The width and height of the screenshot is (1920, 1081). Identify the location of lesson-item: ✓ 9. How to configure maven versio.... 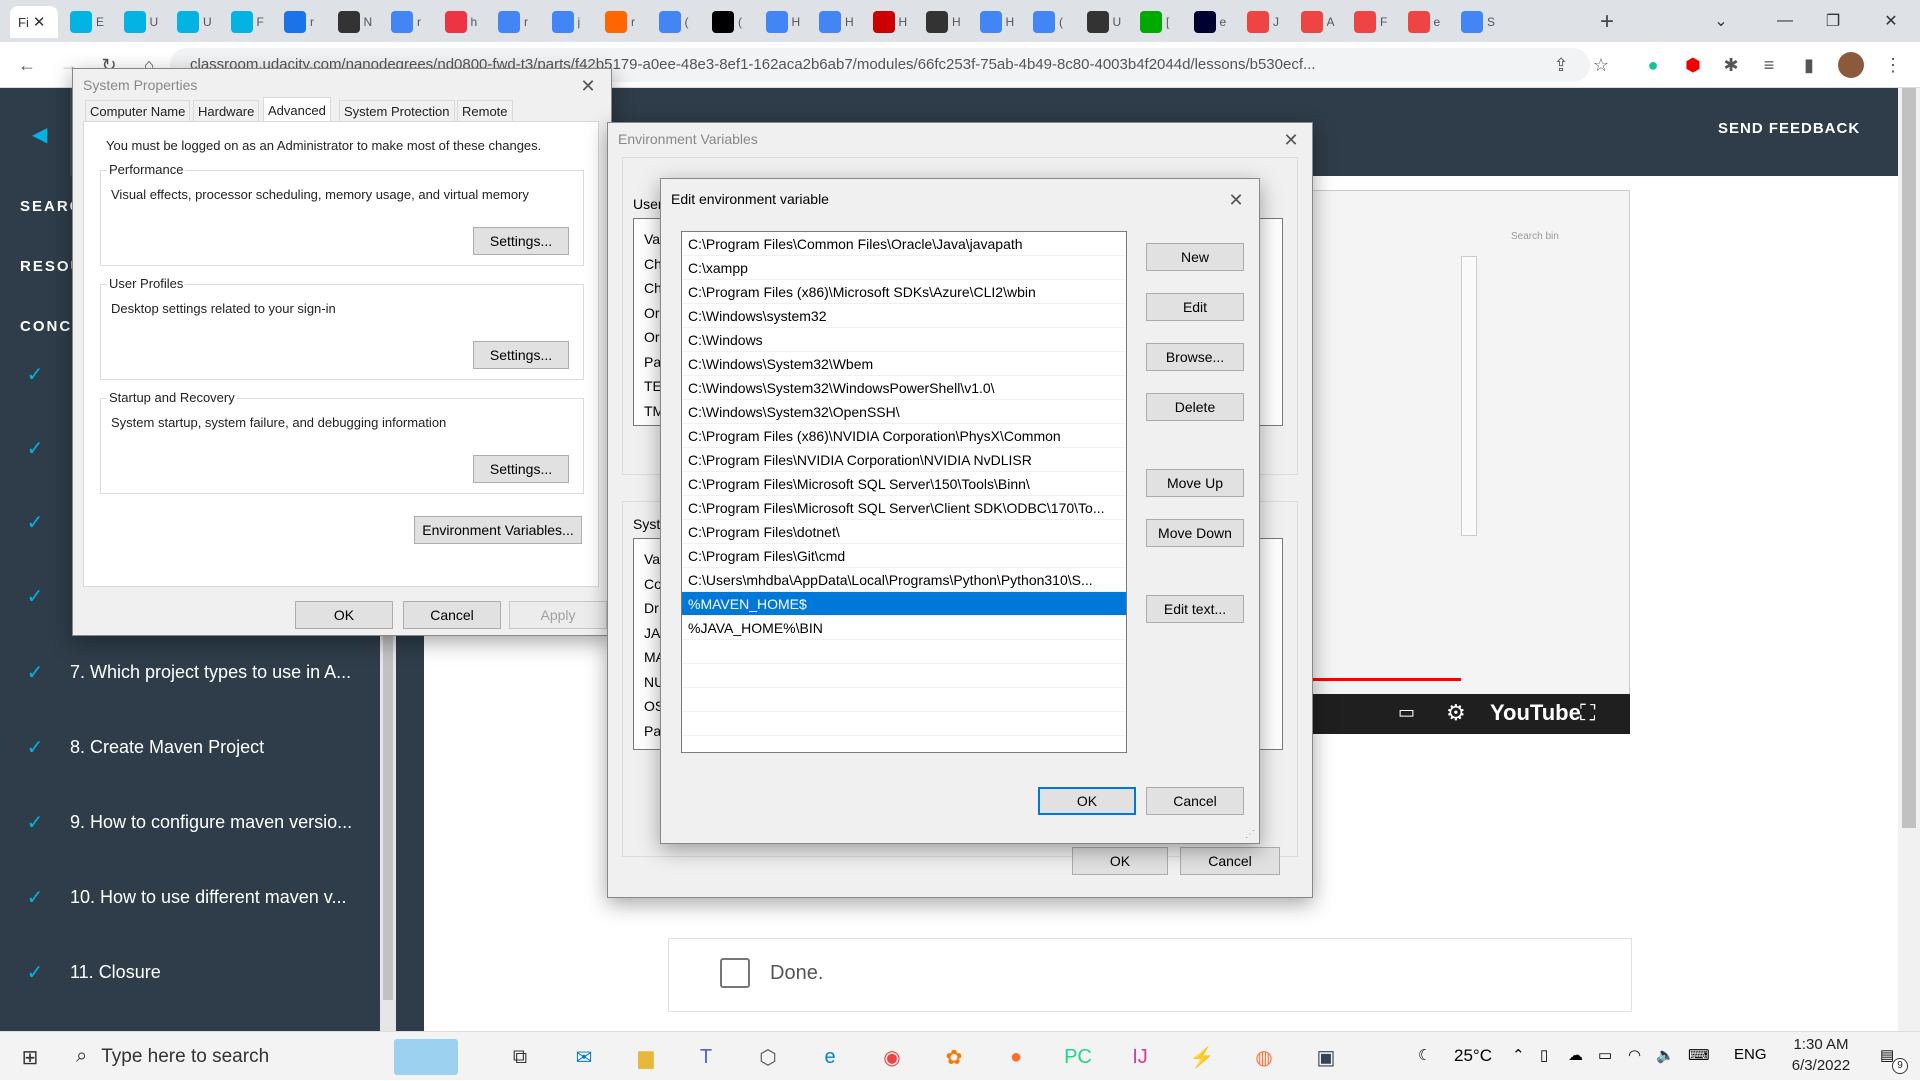
(190, 822).